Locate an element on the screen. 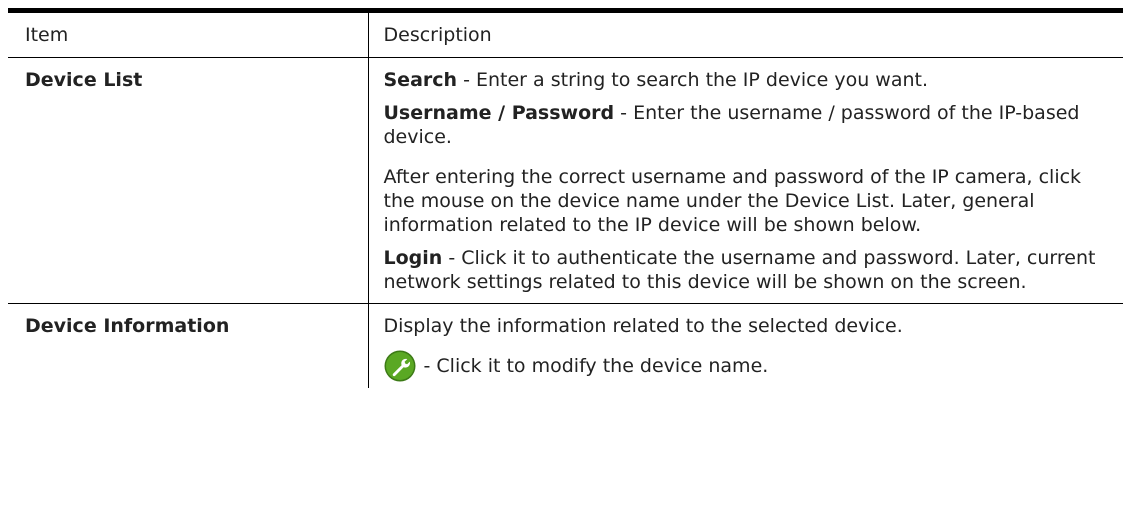  entry-keyword: Search is located at coordinates (420, 80).